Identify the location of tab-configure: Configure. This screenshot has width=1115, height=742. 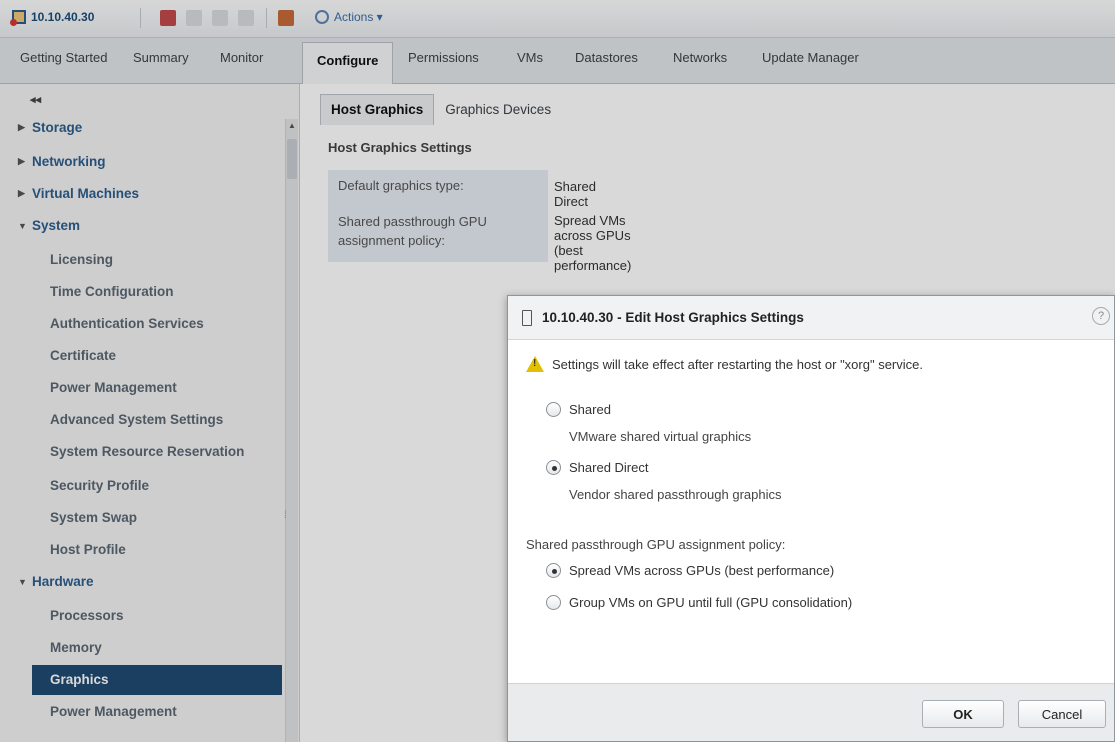
(348, 63).